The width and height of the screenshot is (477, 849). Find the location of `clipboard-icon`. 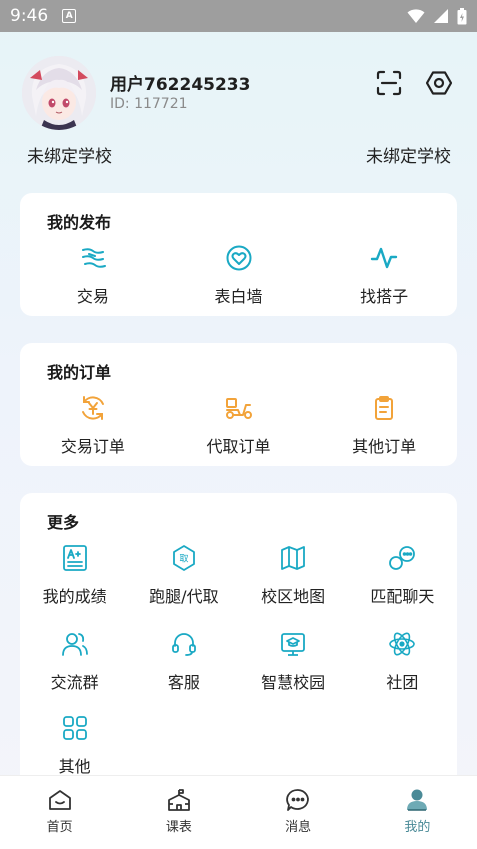

clipboard-icon is located at coordinates (384, 408).